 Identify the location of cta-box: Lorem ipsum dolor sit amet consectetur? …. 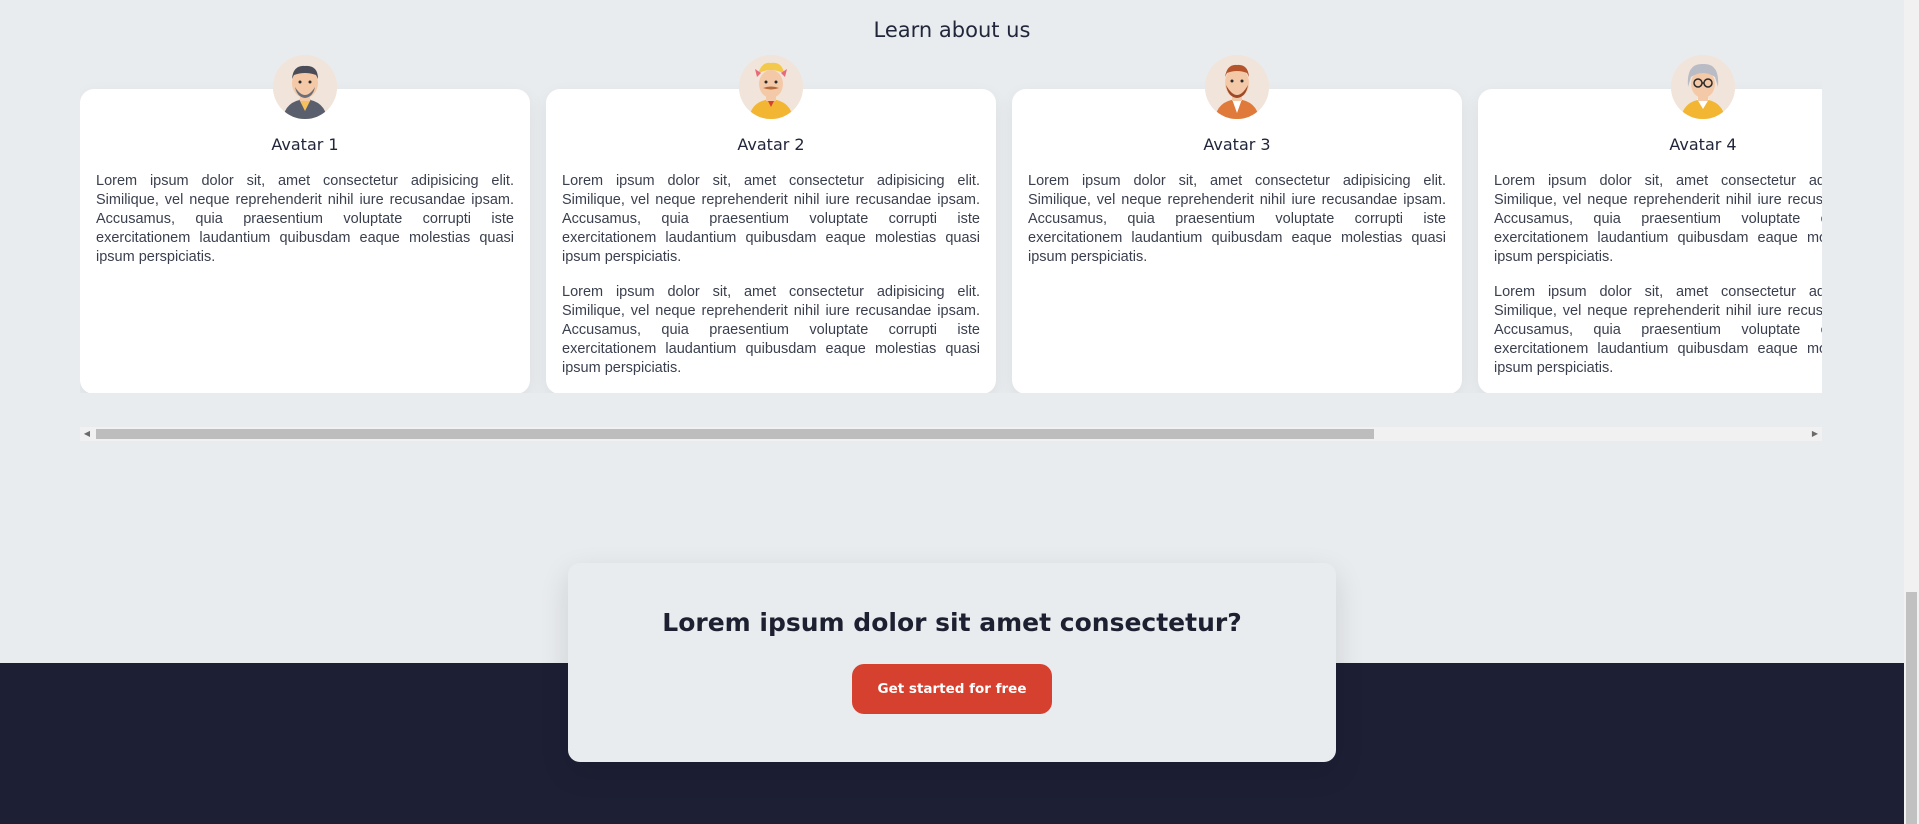
(952, 662).